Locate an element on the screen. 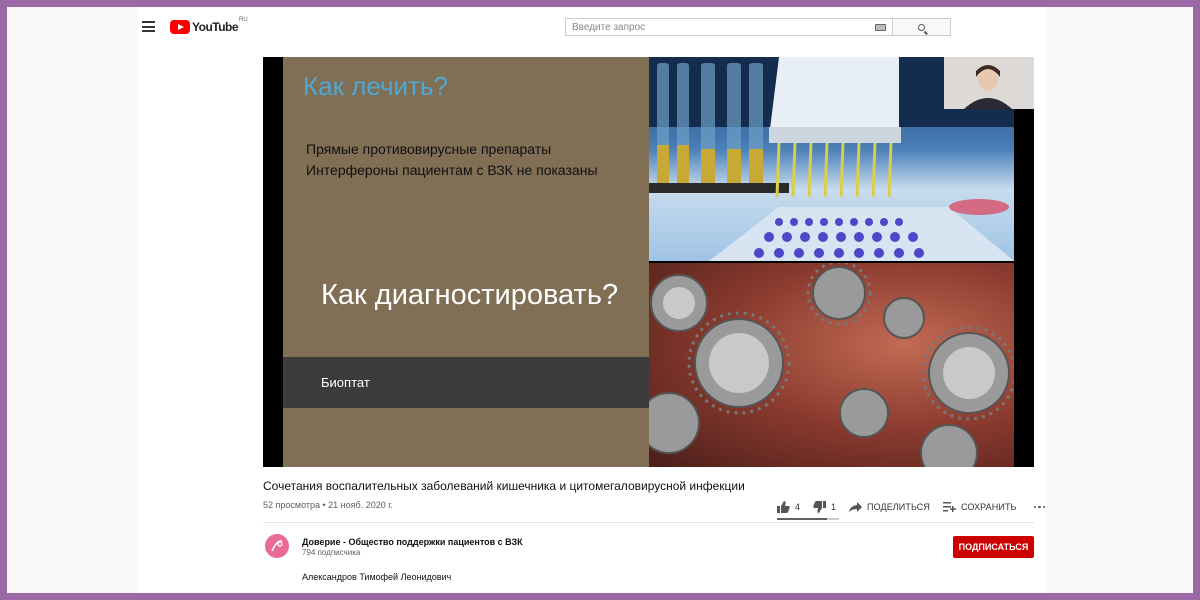 The width and height of the screenshot is (1200, 600). subscribe-button: ПОДПИСАТЬСЯ is located at coordinates (993, 547).